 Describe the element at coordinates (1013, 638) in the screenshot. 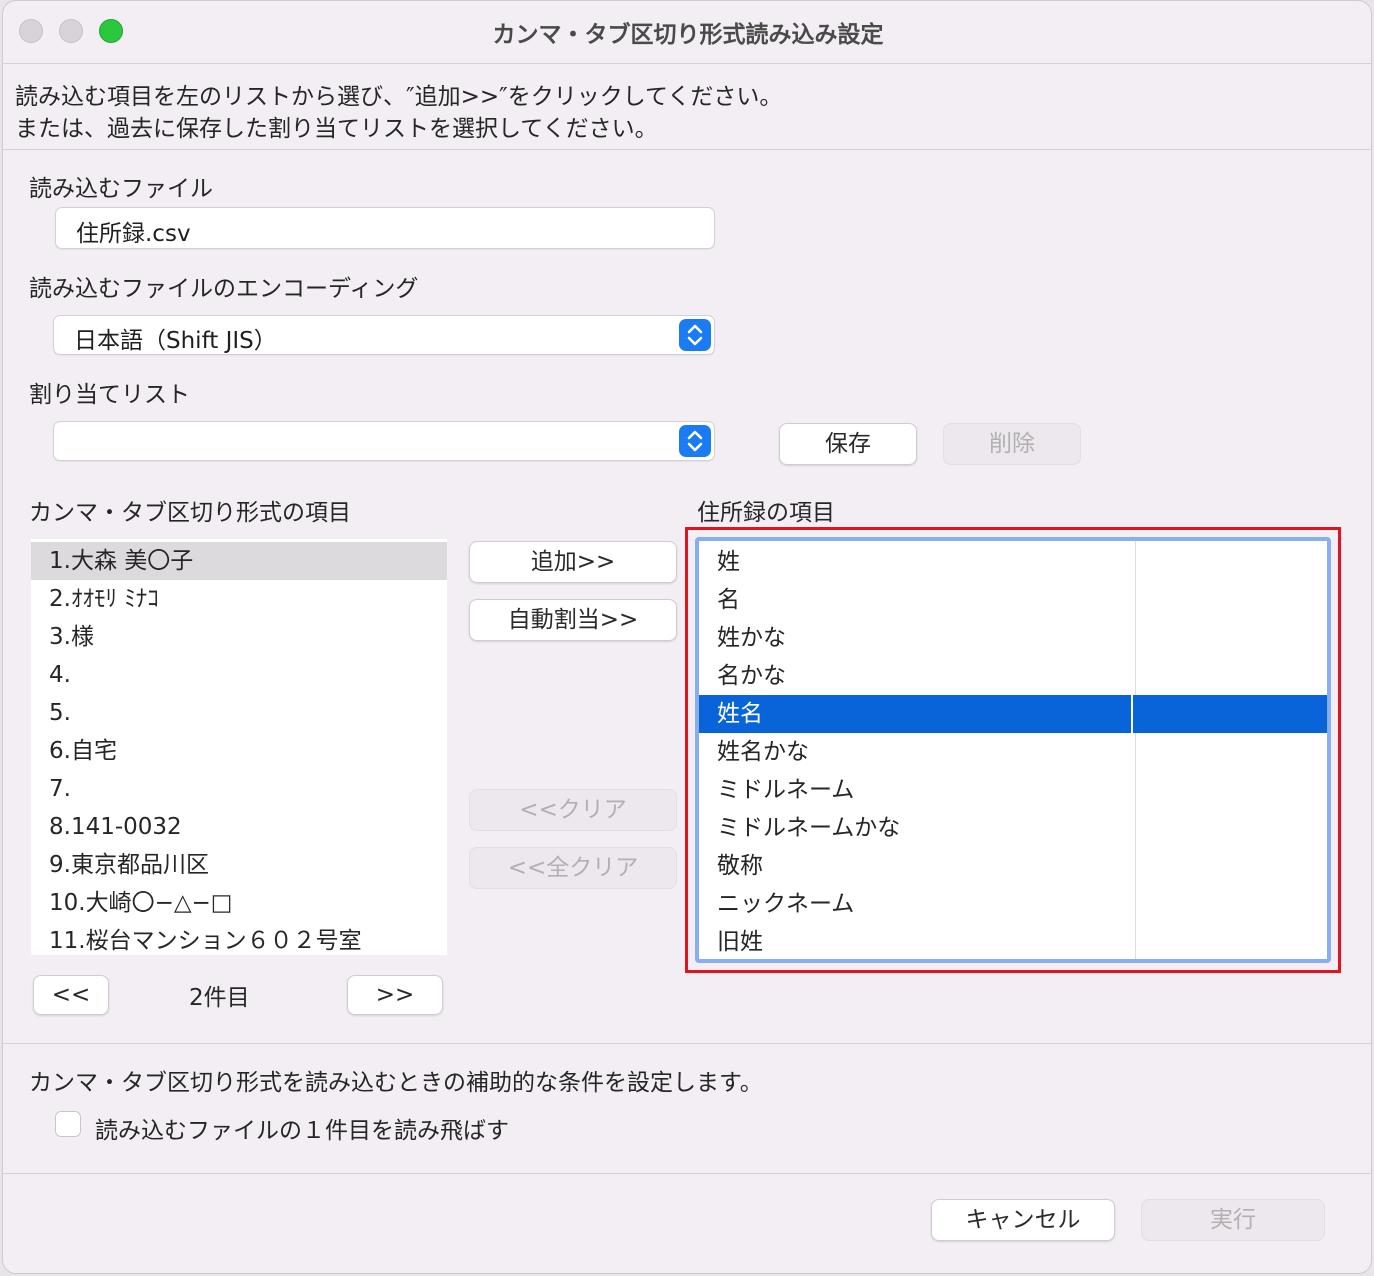

I see `list-item: 姓かな` at that location.